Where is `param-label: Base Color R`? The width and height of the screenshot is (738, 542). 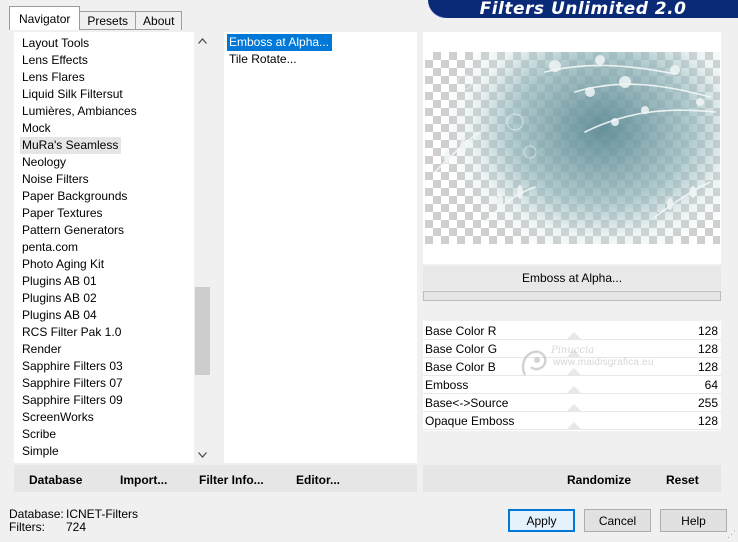
param-label: Base Color R is located at coordinates (461, 330).